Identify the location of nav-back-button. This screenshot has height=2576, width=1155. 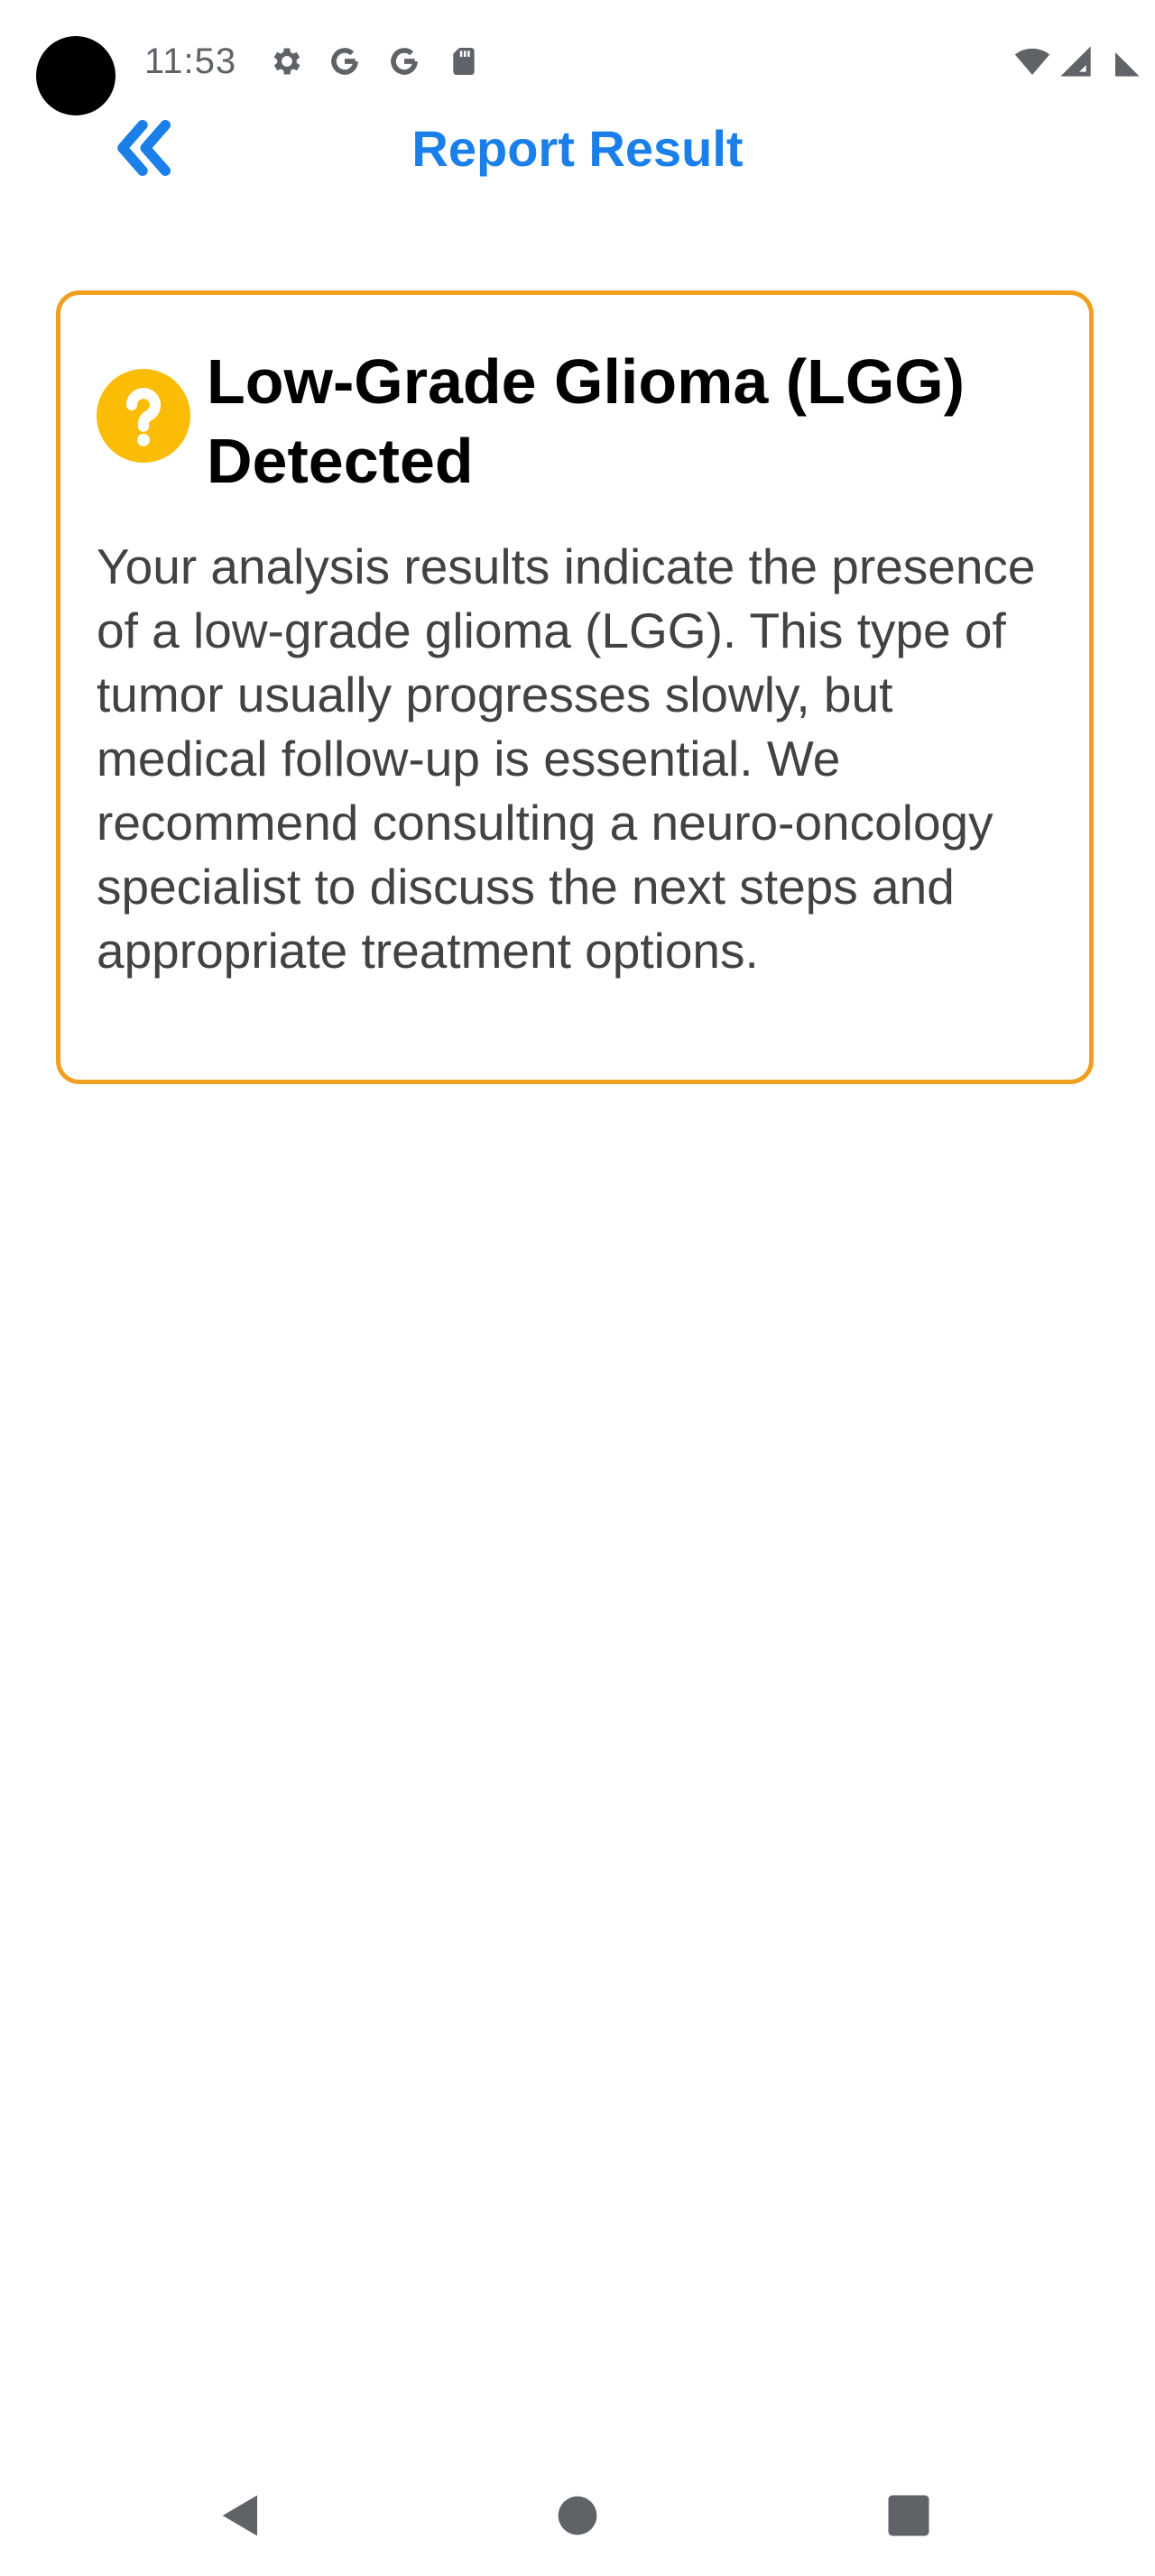
(241, 2516).